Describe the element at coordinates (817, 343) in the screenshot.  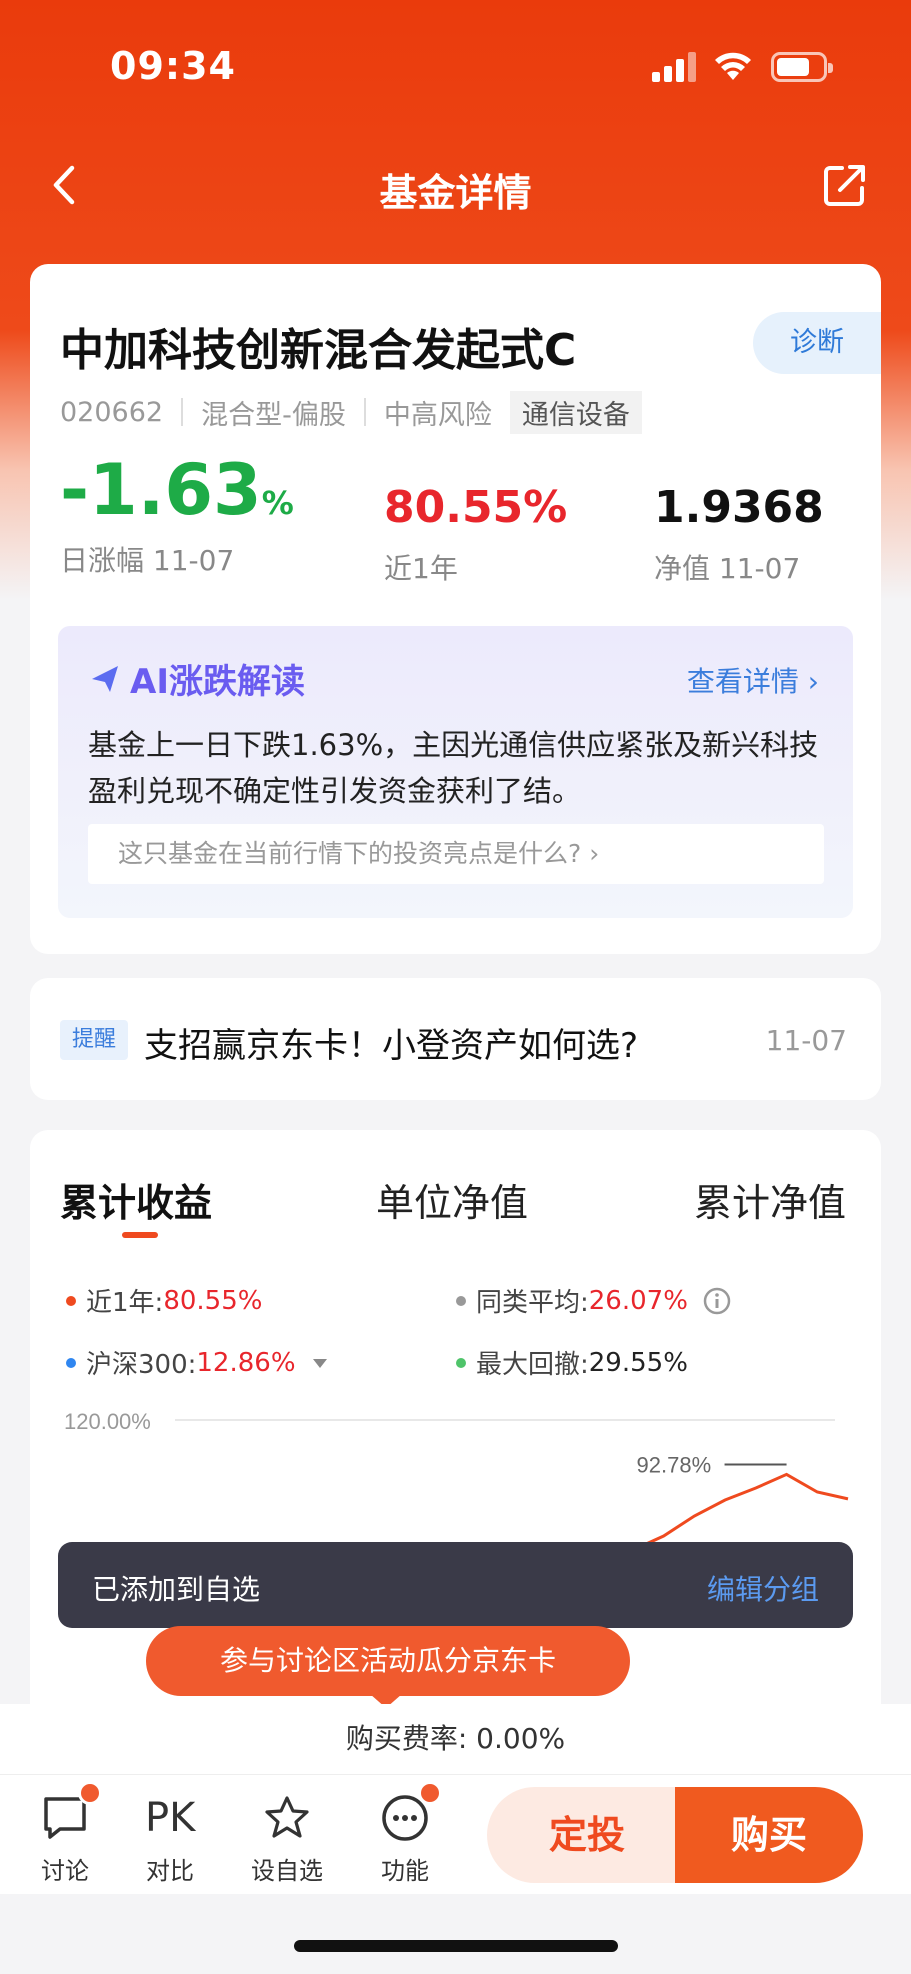
I see `diagnose-button: 诊断` at that location.